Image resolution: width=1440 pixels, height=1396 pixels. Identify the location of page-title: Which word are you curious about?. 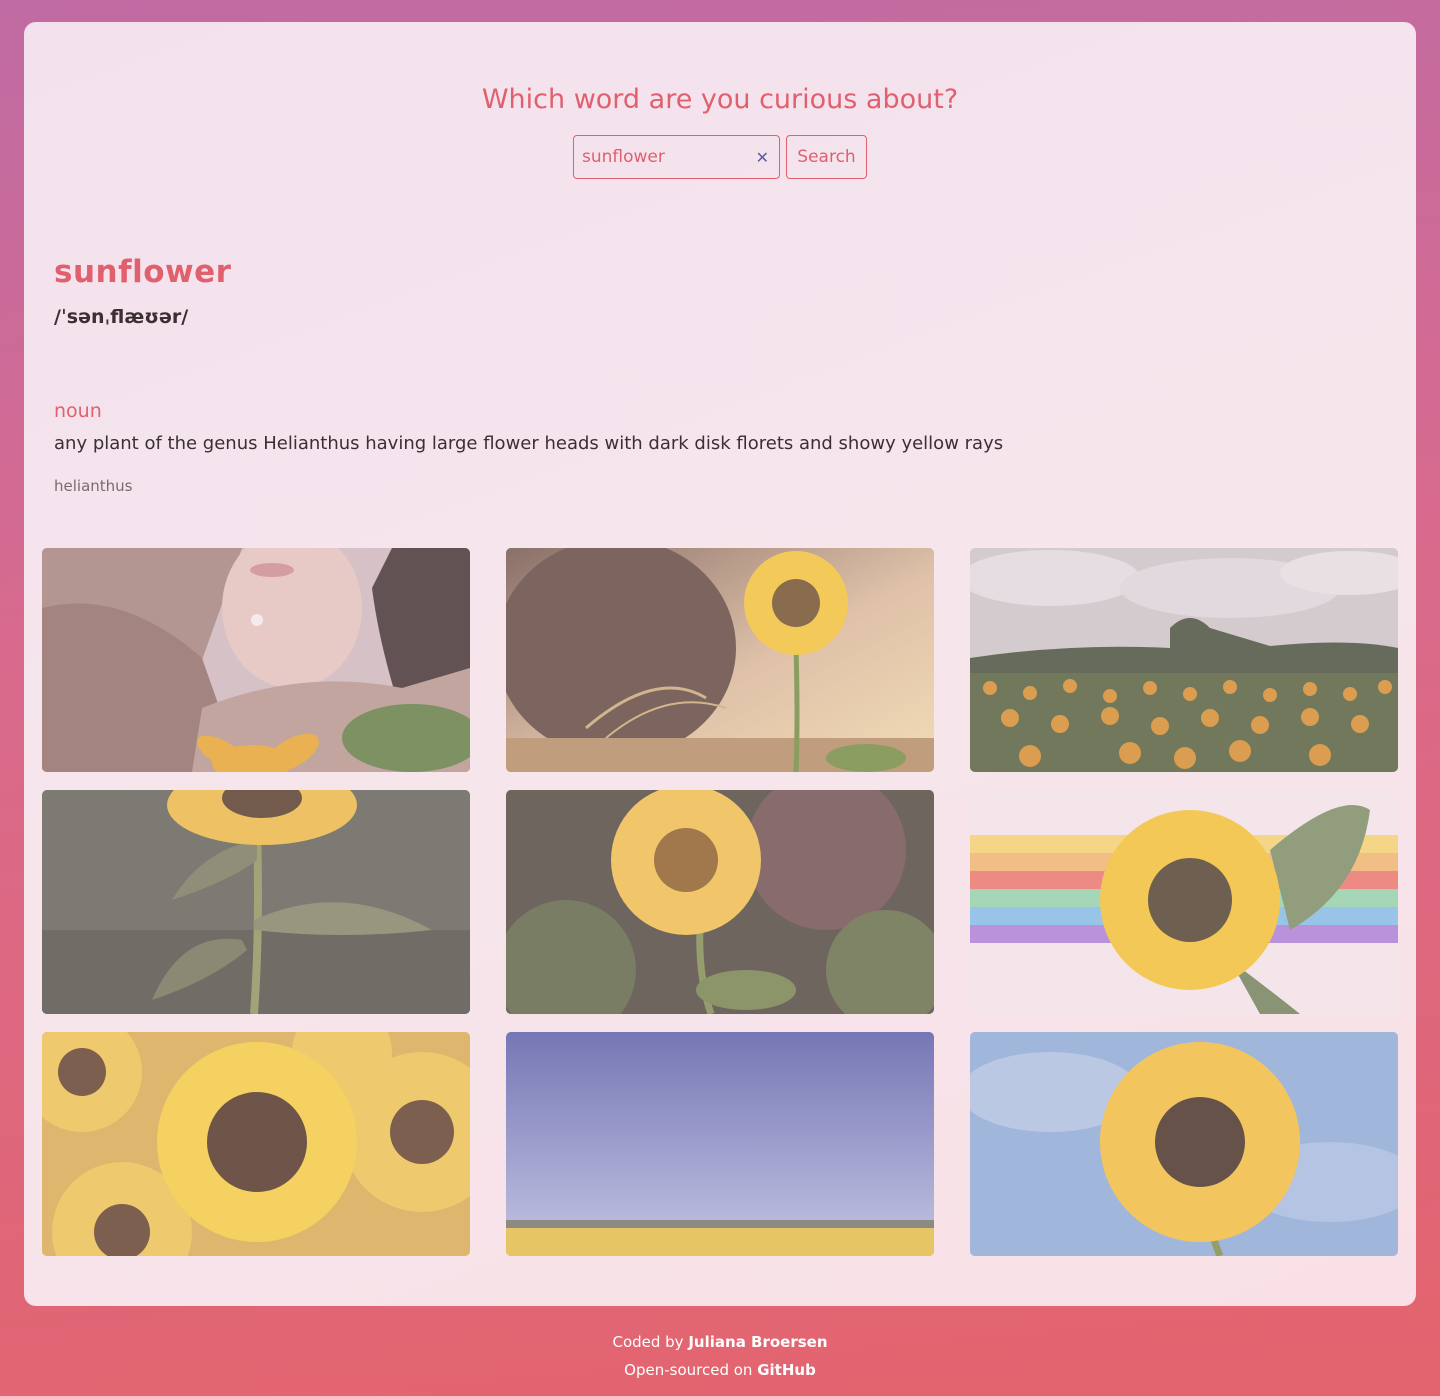
(720, 99).